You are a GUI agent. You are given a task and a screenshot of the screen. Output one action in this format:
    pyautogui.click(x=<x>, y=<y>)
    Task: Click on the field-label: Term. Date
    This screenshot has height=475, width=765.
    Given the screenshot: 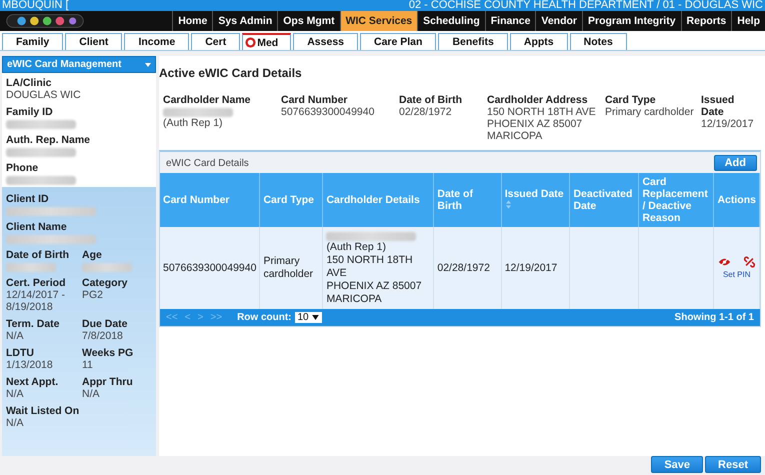 What is the action you would take?
    pyautogui.click(x=33, y=324)
    